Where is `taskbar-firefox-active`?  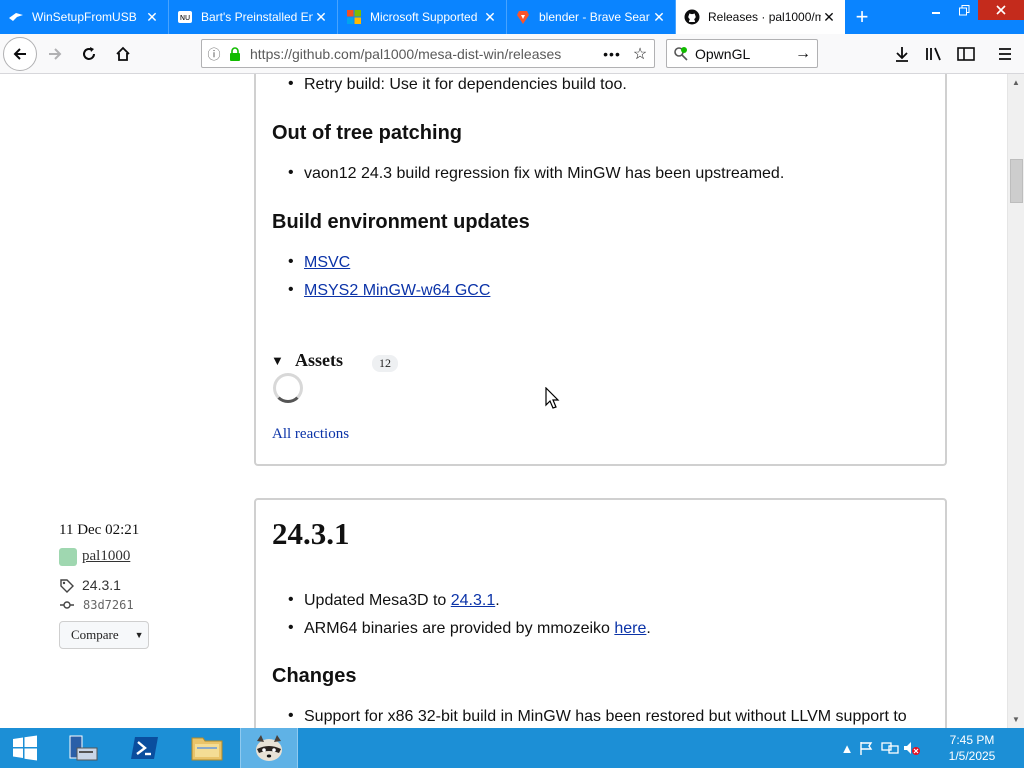 taskbar-firefox-active is located at coordinates (269, 748).